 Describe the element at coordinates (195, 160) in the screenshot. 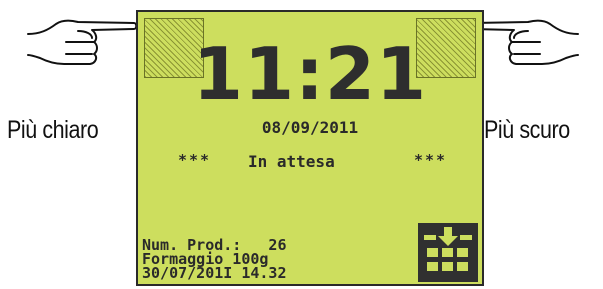

I see `status-stars-left: ***` at that location.